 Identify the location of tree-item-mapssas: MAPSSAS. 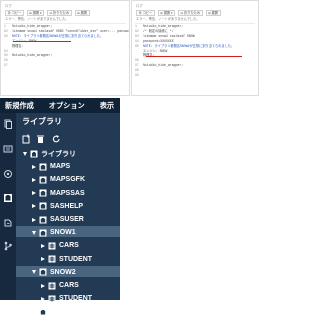
(58, 193).